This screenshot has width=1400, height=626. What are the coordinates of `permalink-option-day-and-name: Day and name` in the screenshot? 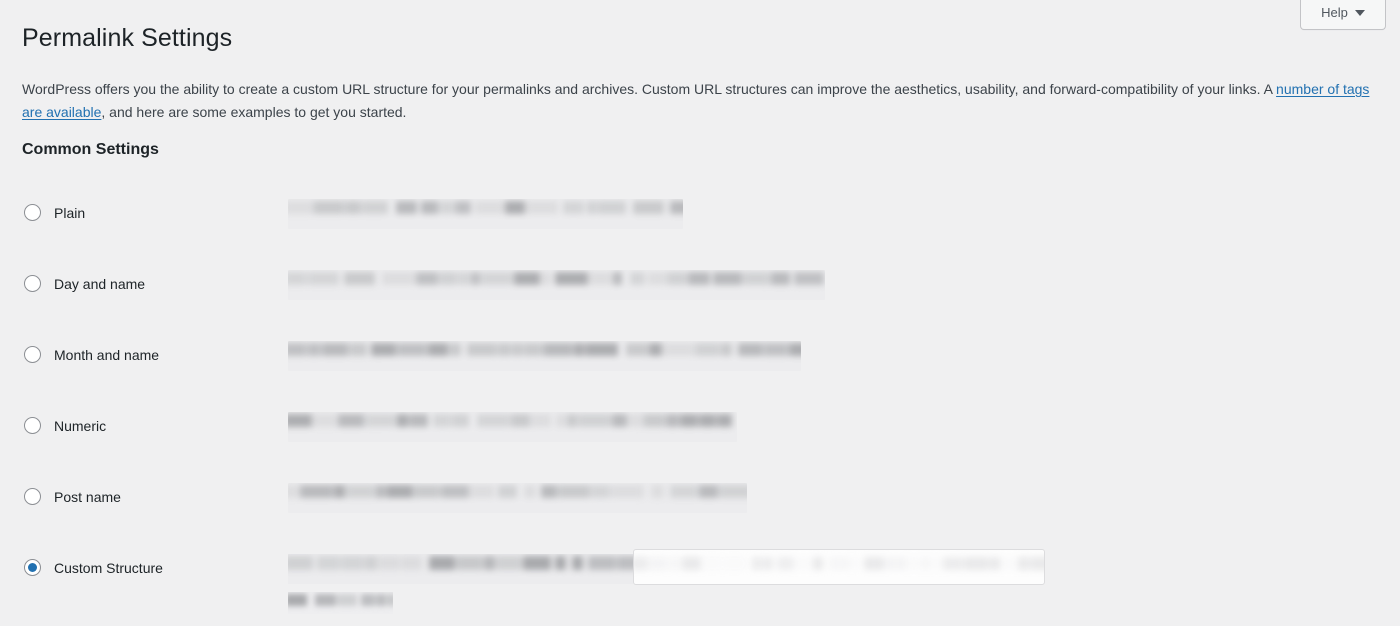 It's located at (84, 283).